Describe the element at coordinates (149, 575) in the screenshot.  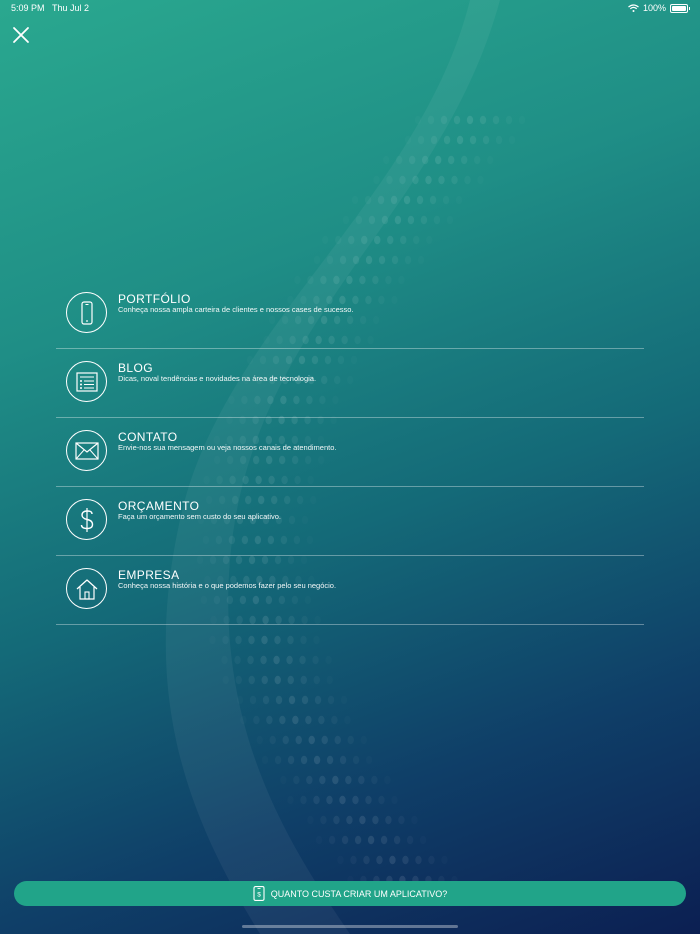
I see `menu-item-title: EMPRESA` at that location.